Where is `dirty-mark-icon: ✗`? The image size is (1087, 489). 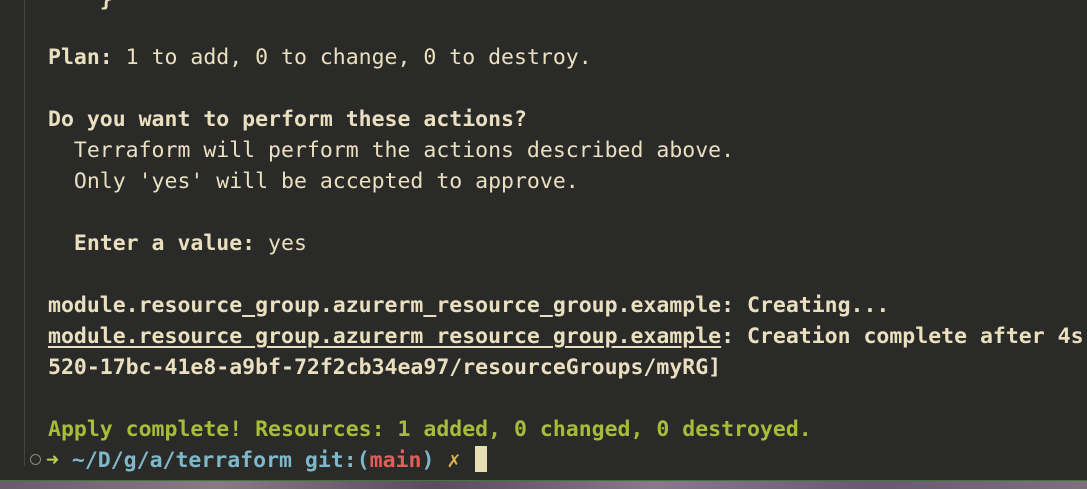
dirty-mark-icon: ✗ is located at coordinates (454, 460).